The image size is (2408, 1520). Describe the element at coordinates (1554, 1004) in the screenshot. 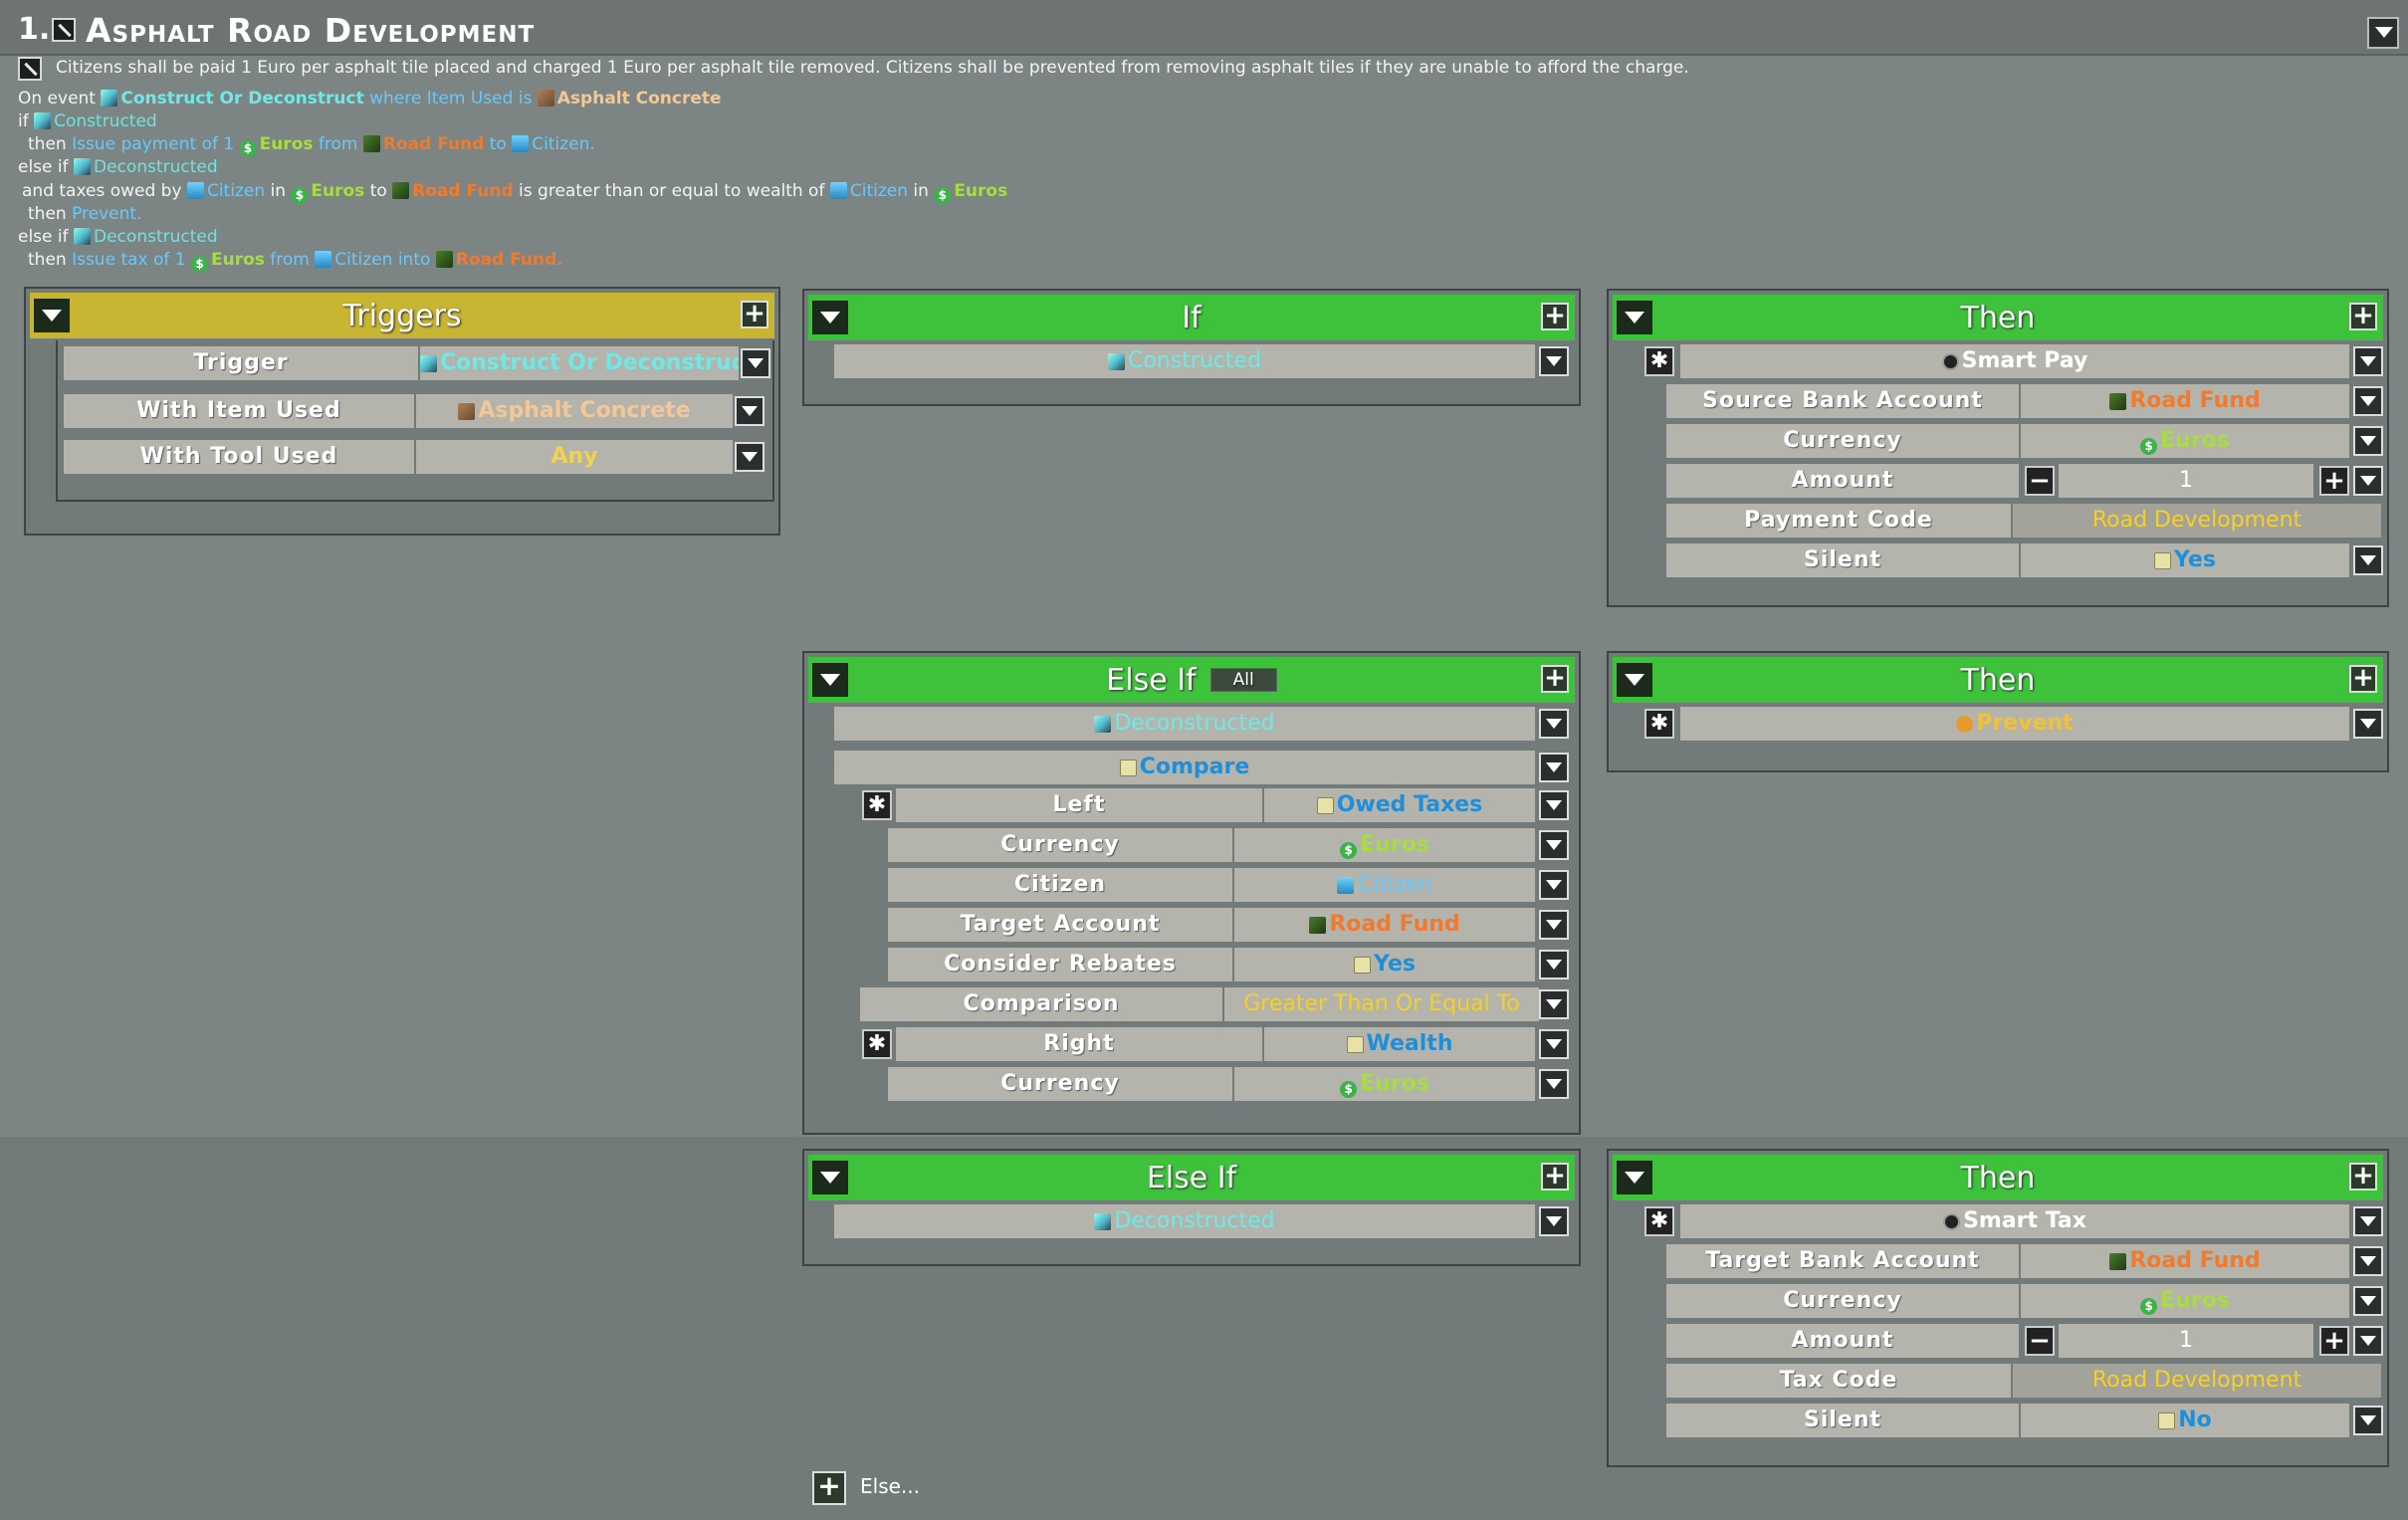

I see `comparison-dropdown` at that location.